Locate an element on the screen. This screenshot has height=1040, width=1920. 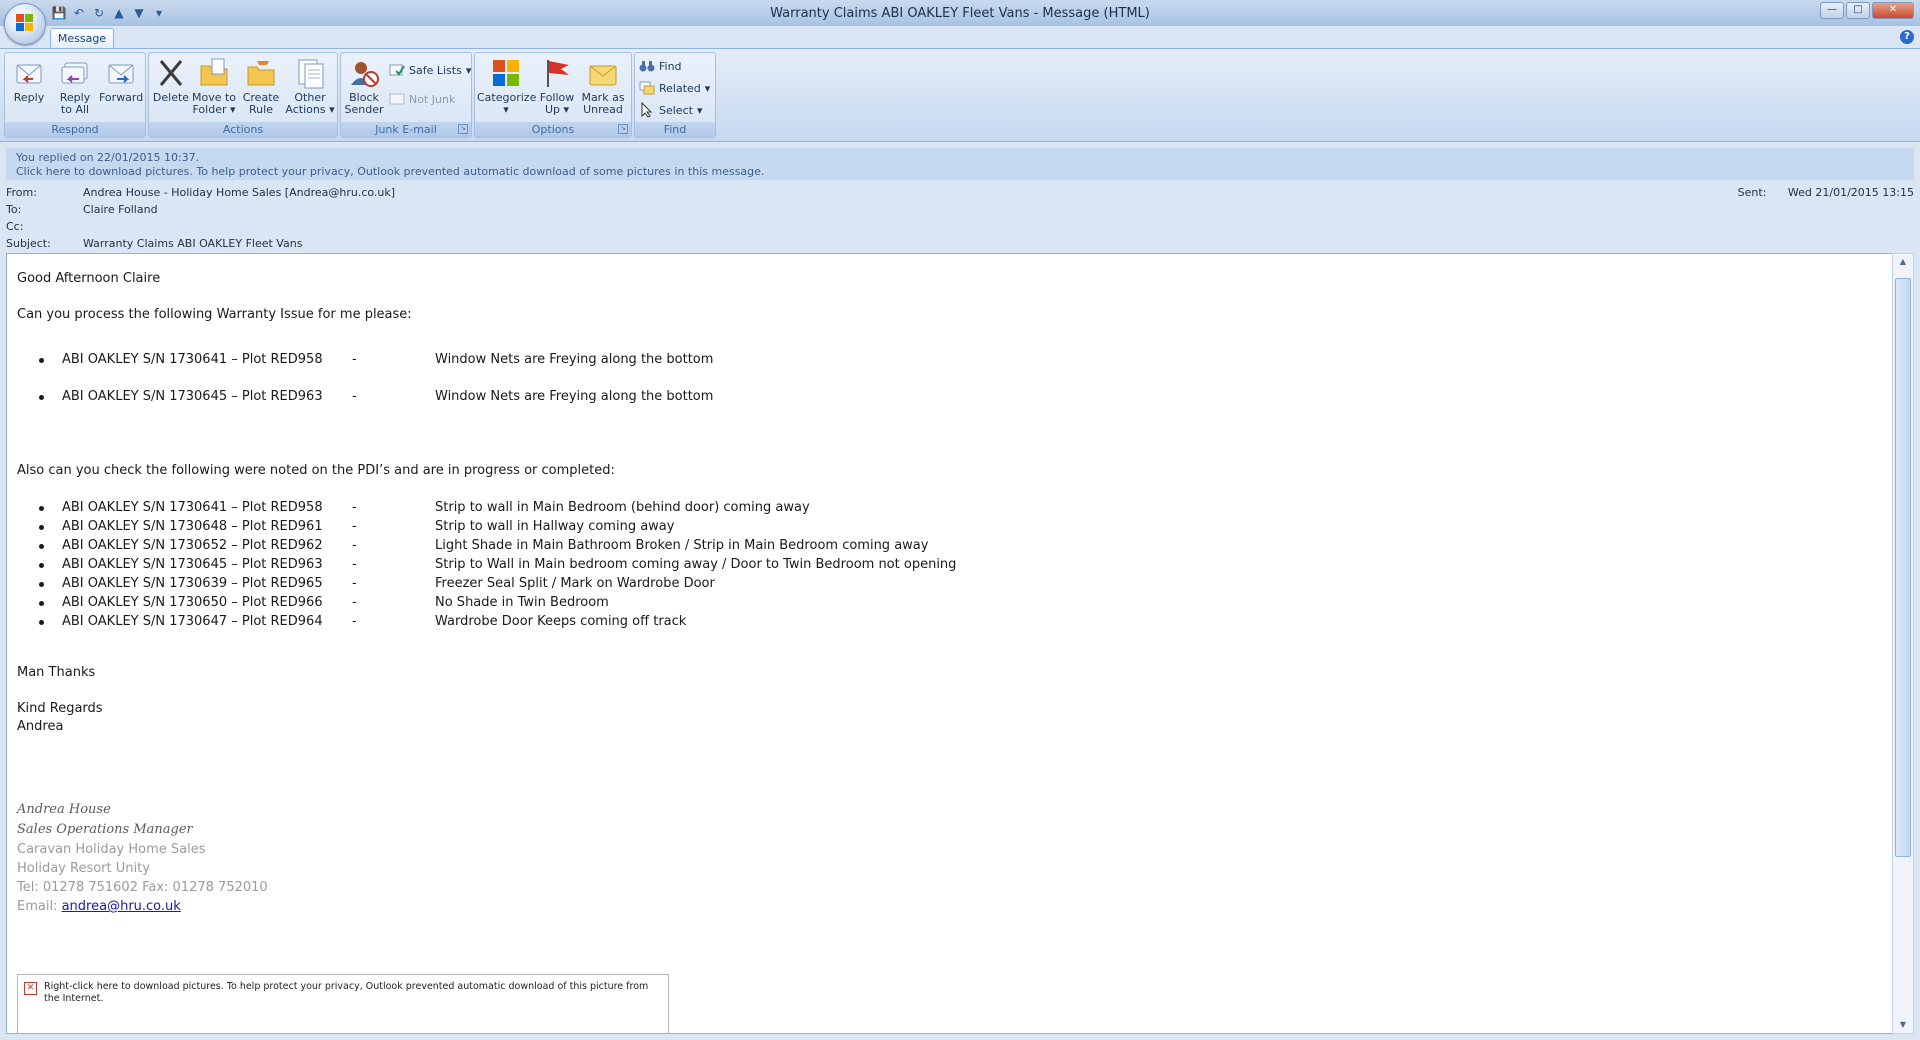
group-label-junk: Junk E-mail is located at coordinates (406, 129).